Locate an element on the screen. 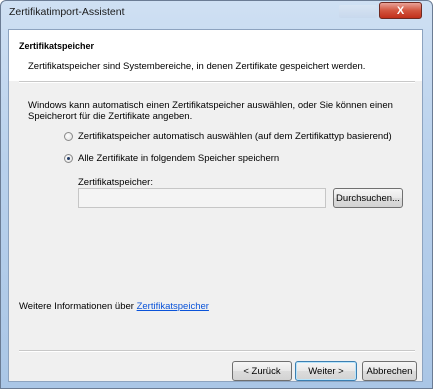 The width and height of the screenshot is (433, 389). store-label: Zertifikatspeicher: is located at coordinates (115, 182).